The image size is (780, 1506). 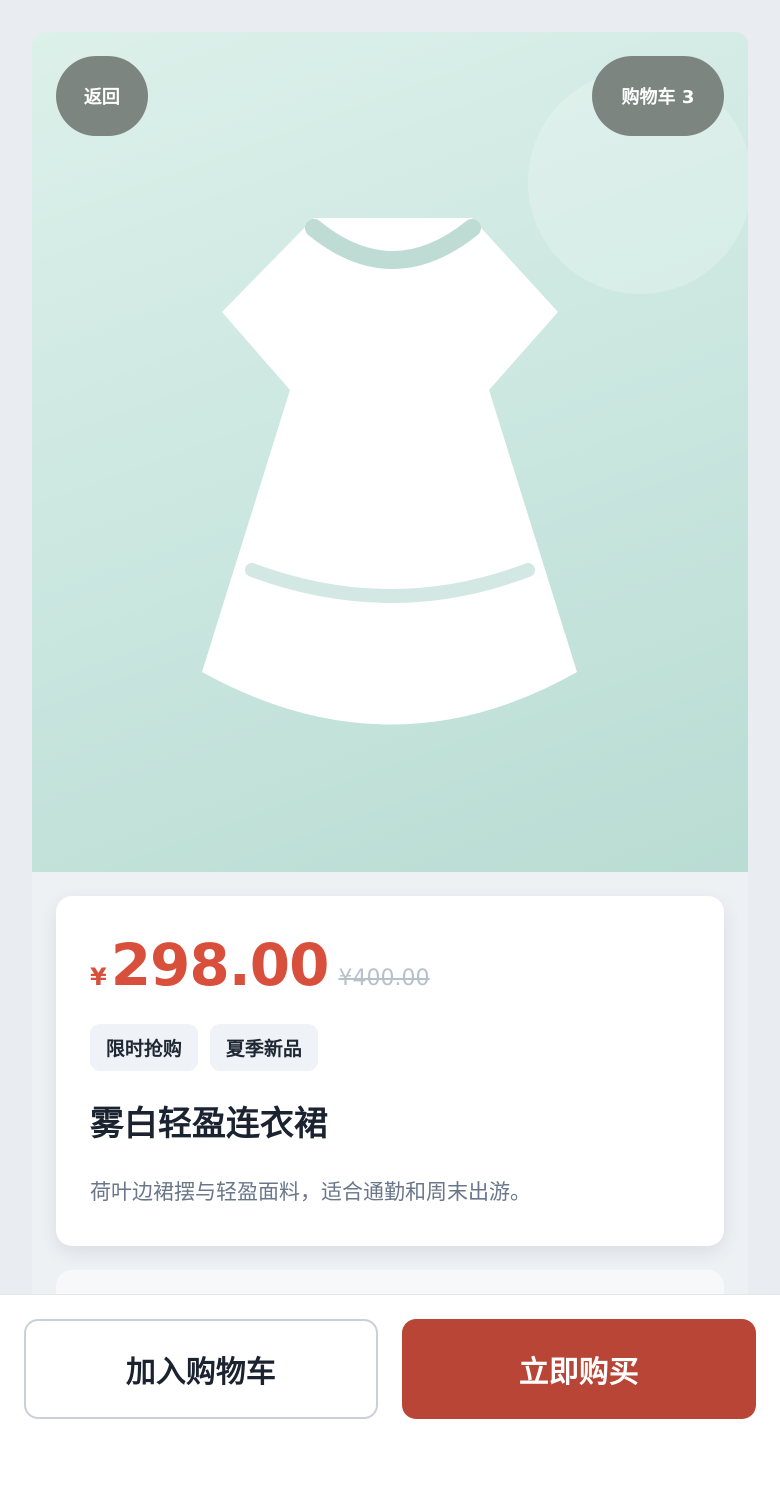 What do you see at coordinates (658, 96) in the screenshot?
I see `cart-button: 购物车 3` at bounding box center [658, 96].